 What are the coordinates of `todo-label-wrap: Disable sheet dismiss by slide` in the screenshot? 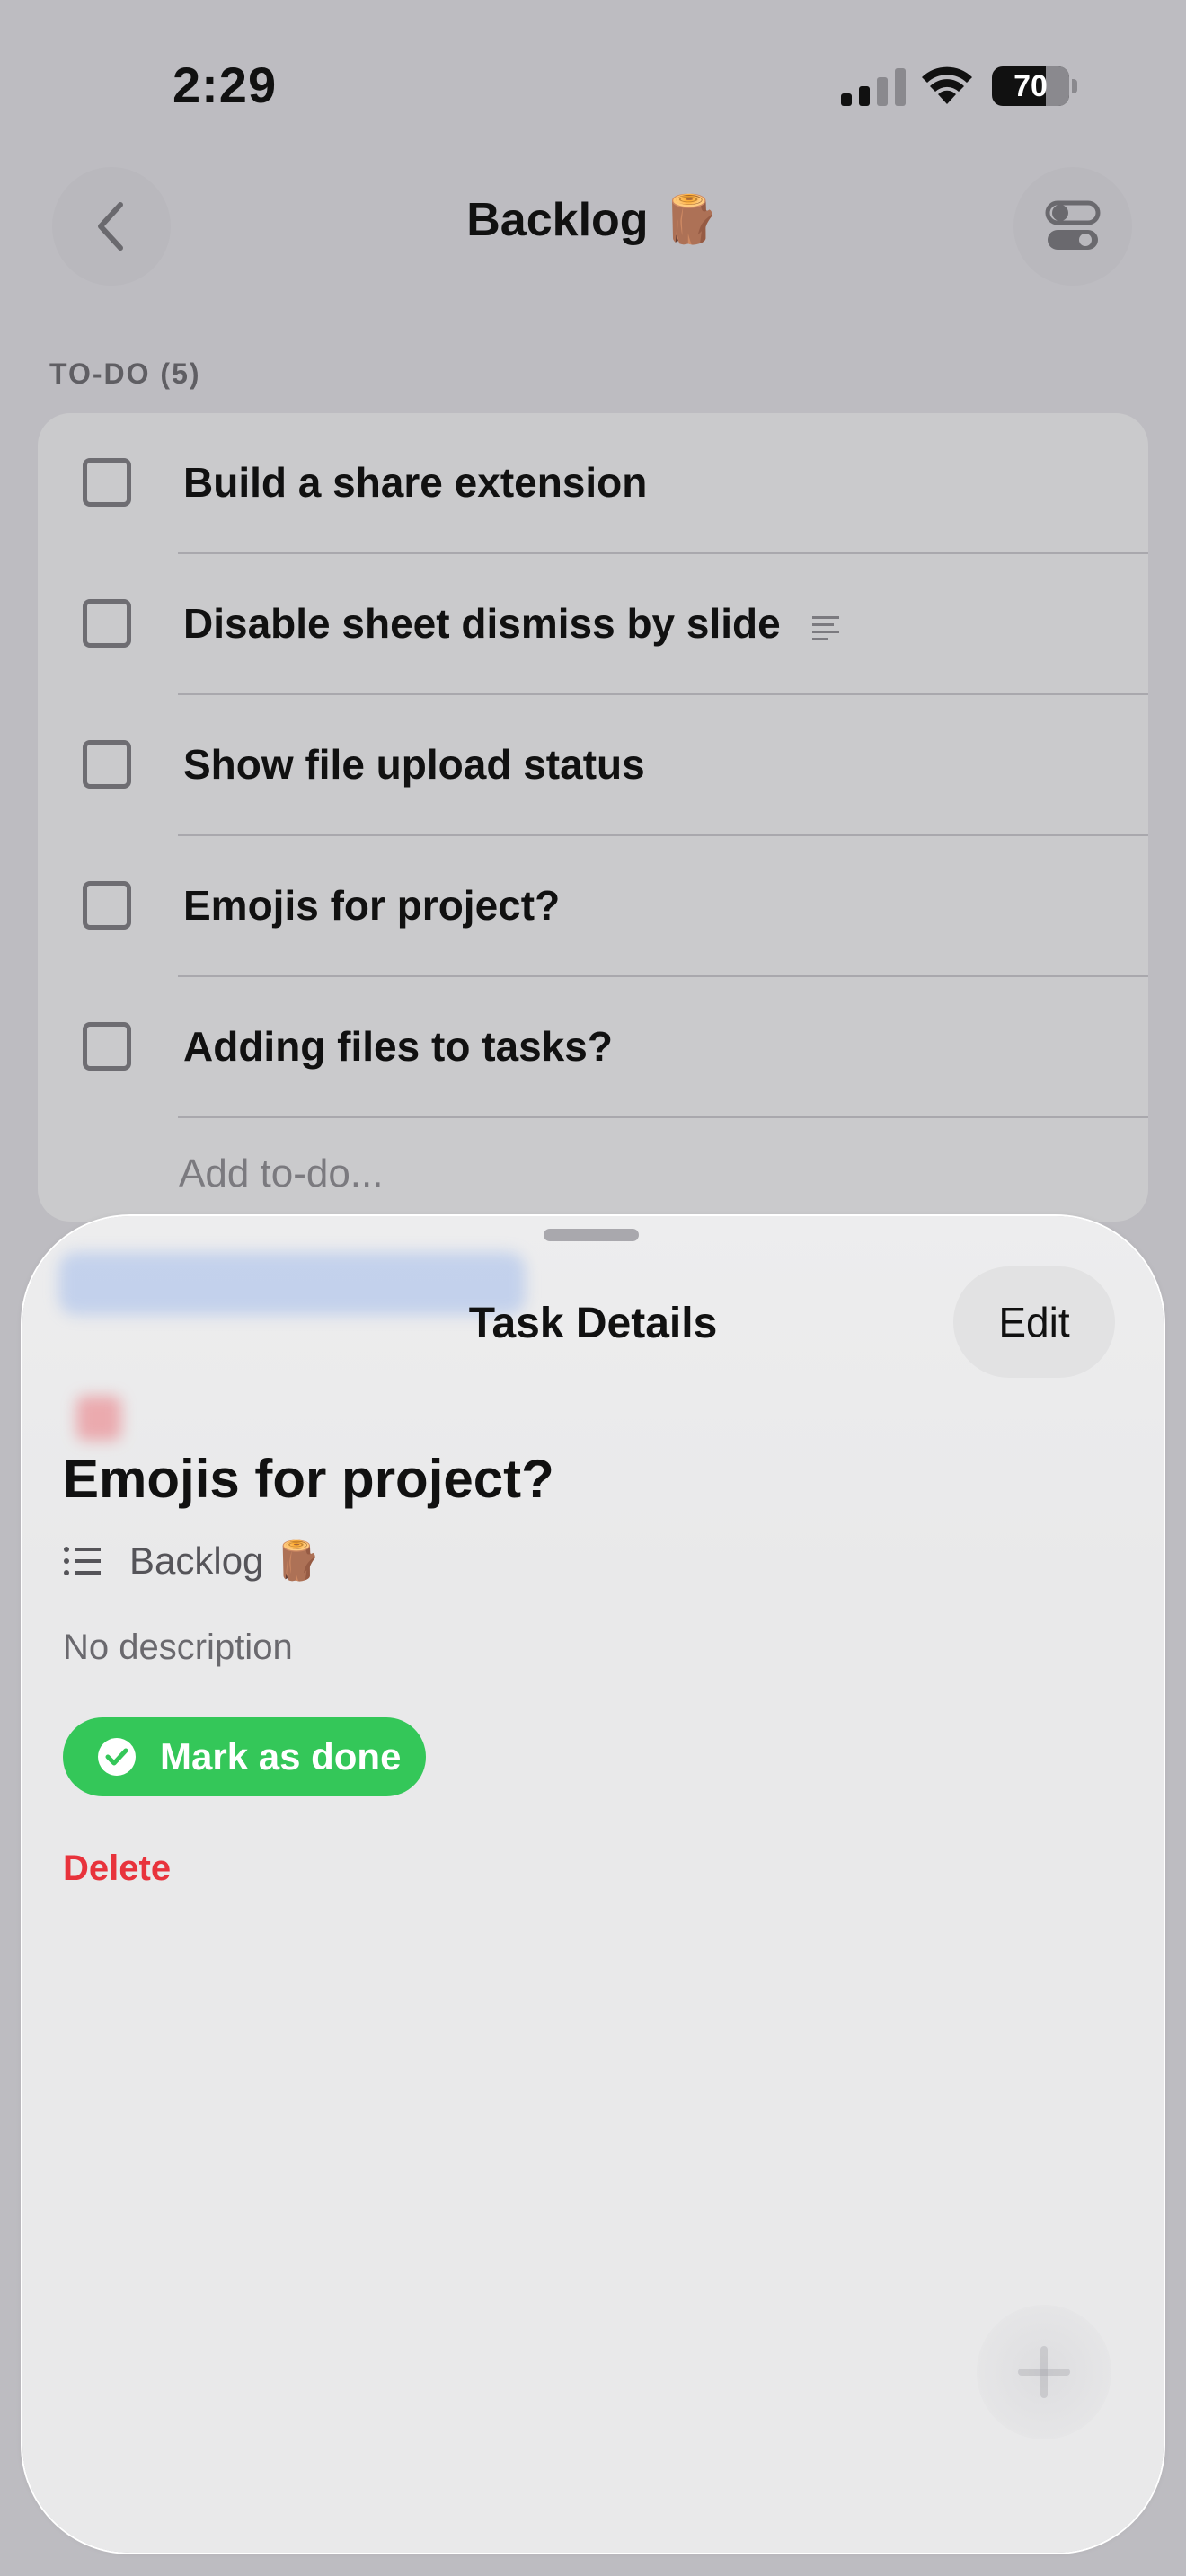 It's located at (513, 623).